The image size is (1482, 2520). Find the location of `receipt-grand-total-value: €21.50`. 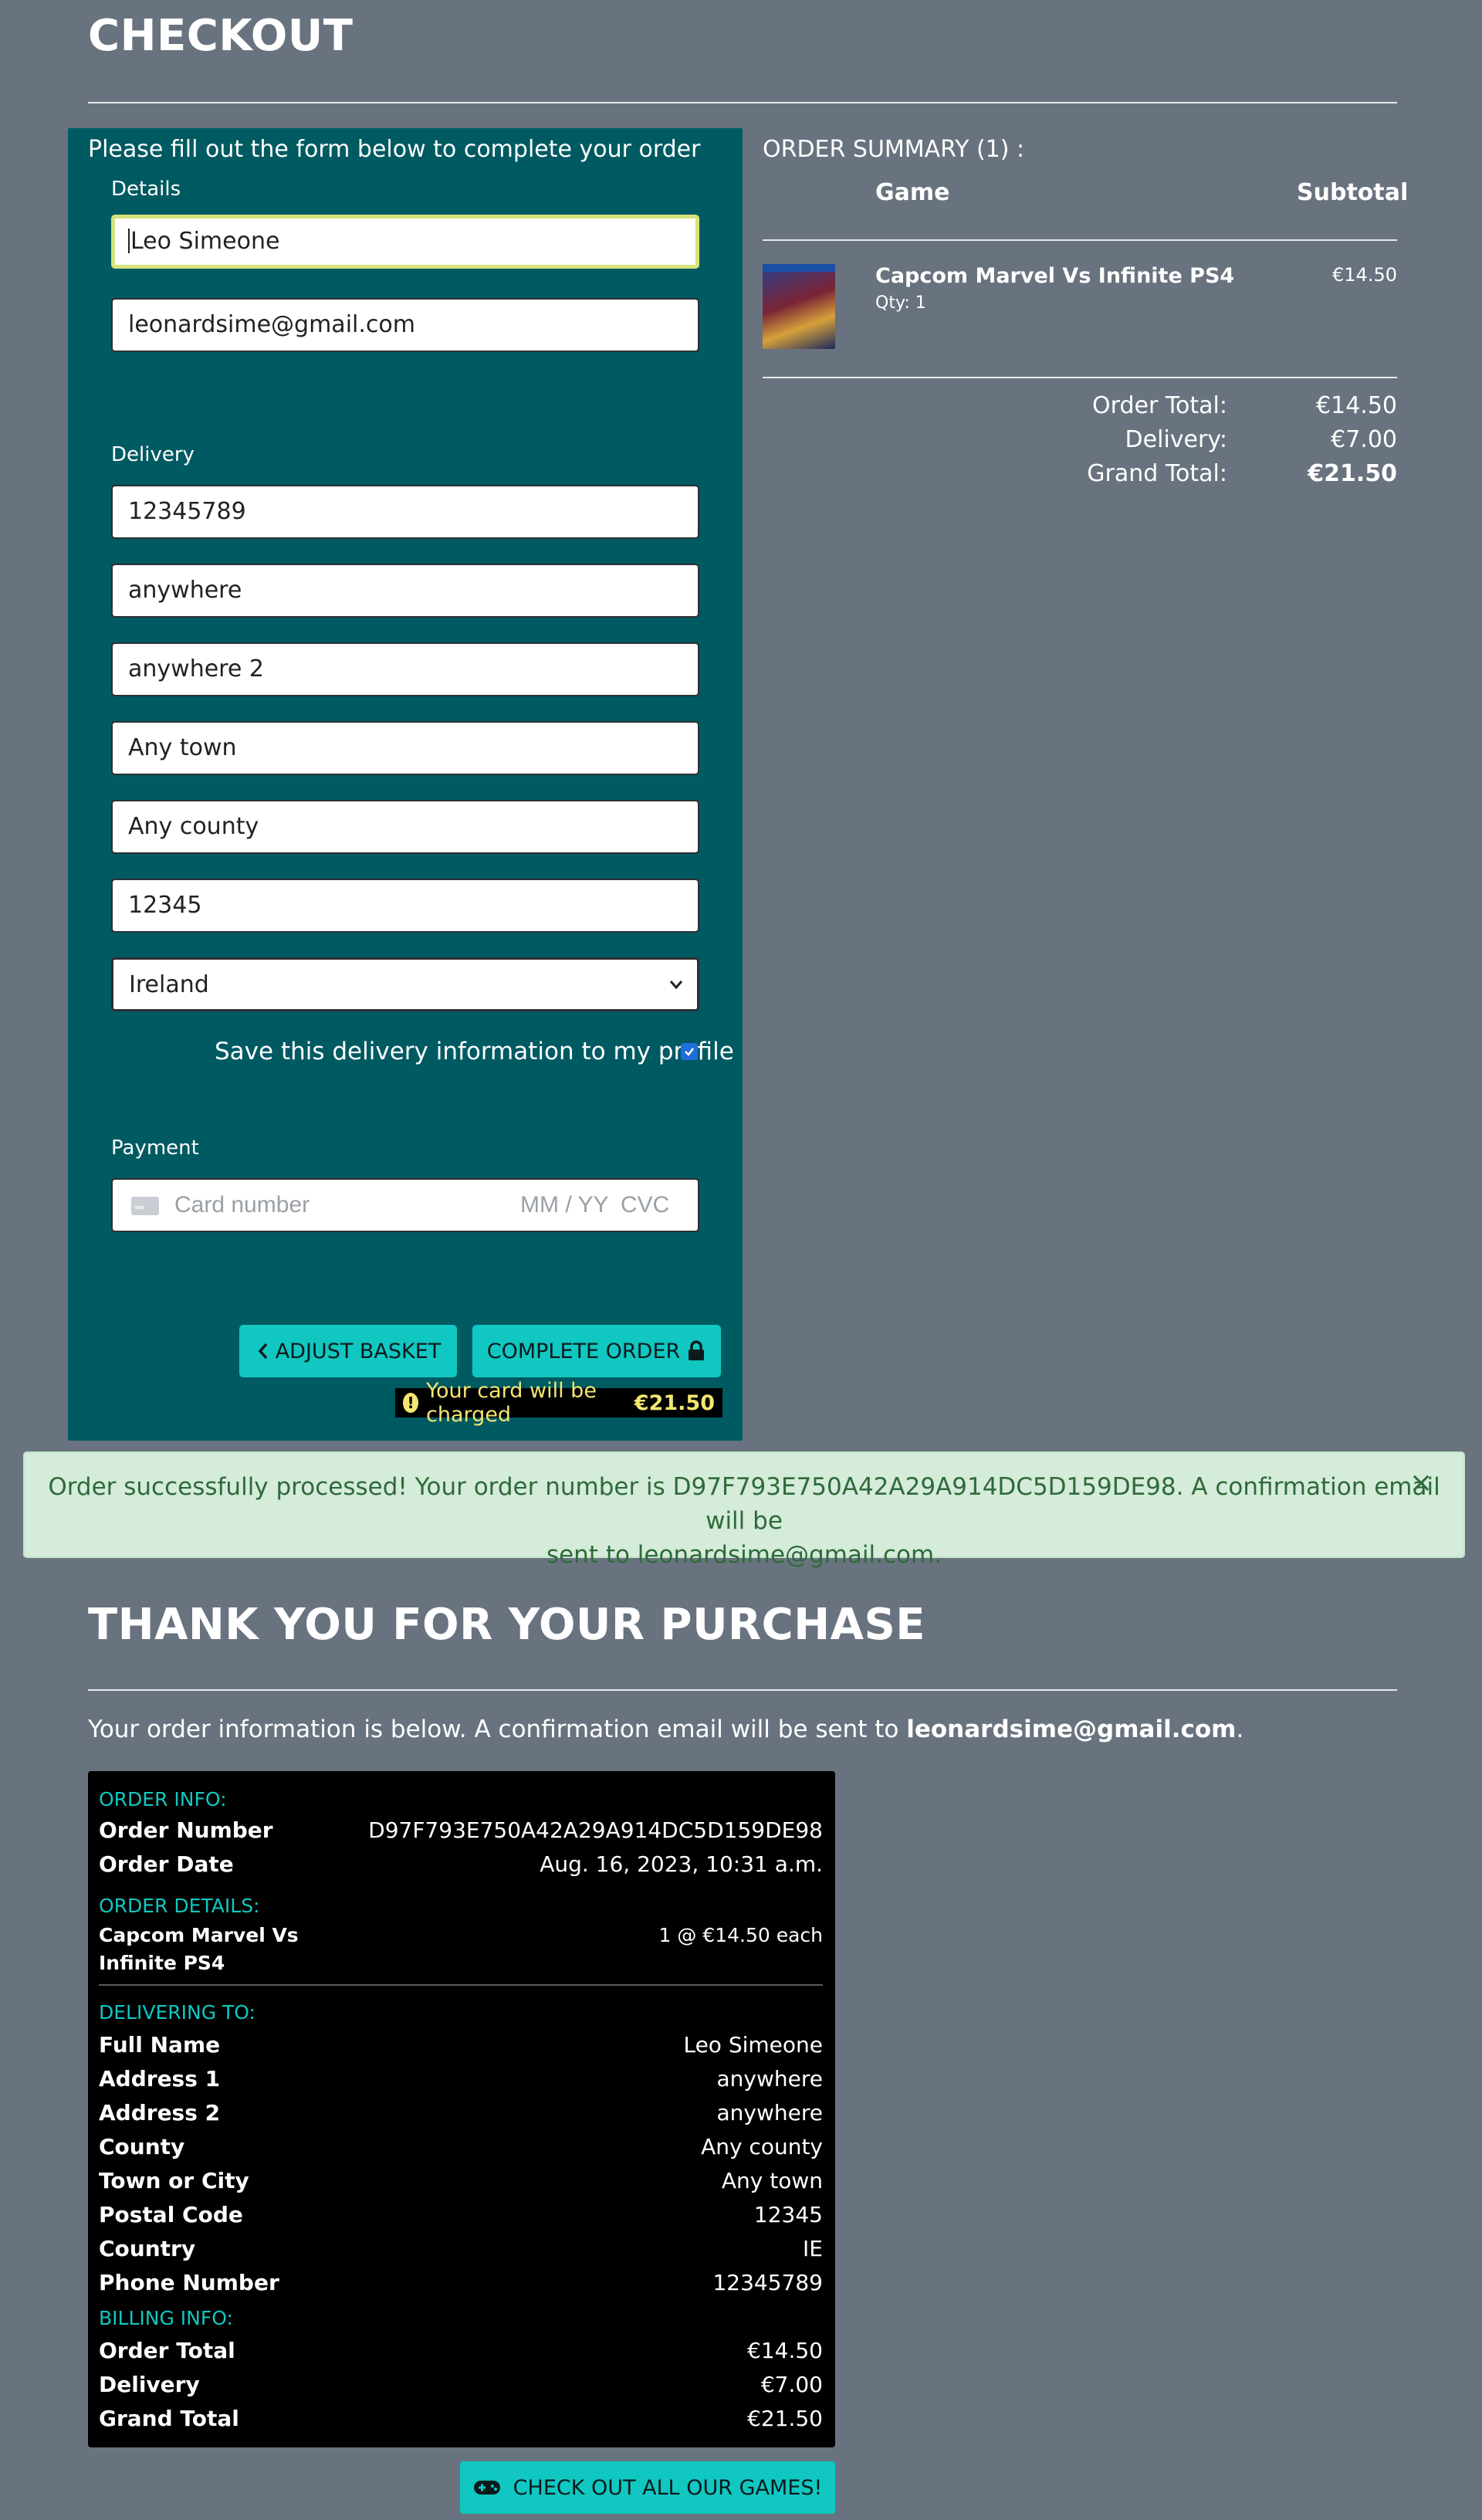

receipt-grand-total-value: €21.50 is located at coordinates (785, 2418).